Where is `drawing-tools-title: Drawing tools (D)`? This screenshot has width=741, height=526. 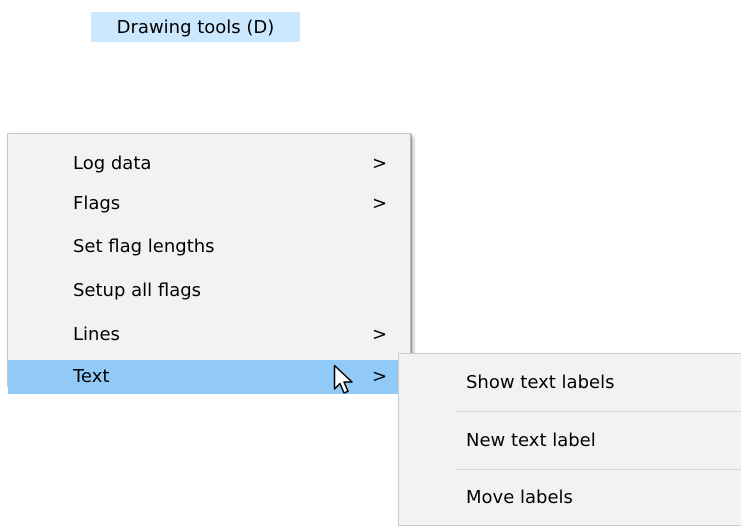
drawing-tools-title: Drawing tools (D) is located at coordinates (195, 27).